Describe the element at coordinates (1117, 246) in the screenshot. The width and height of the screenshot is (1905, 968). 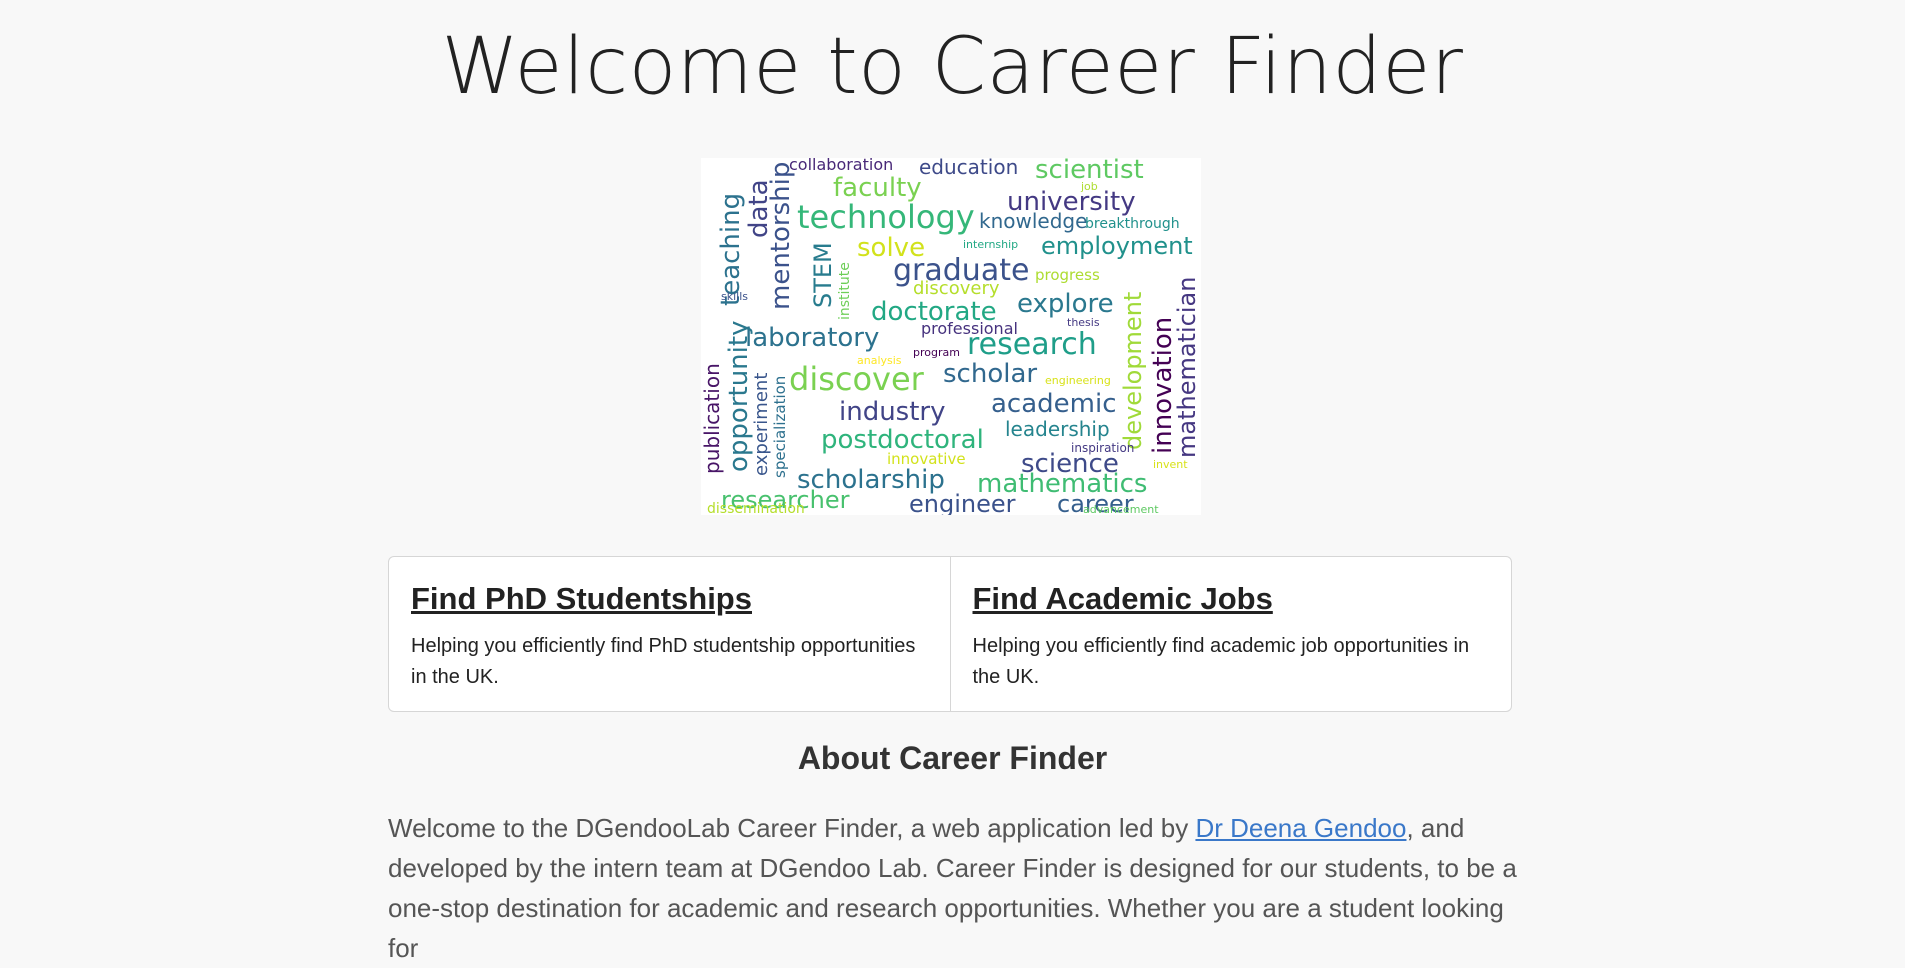
I see `wc-employment: employment` at that location.